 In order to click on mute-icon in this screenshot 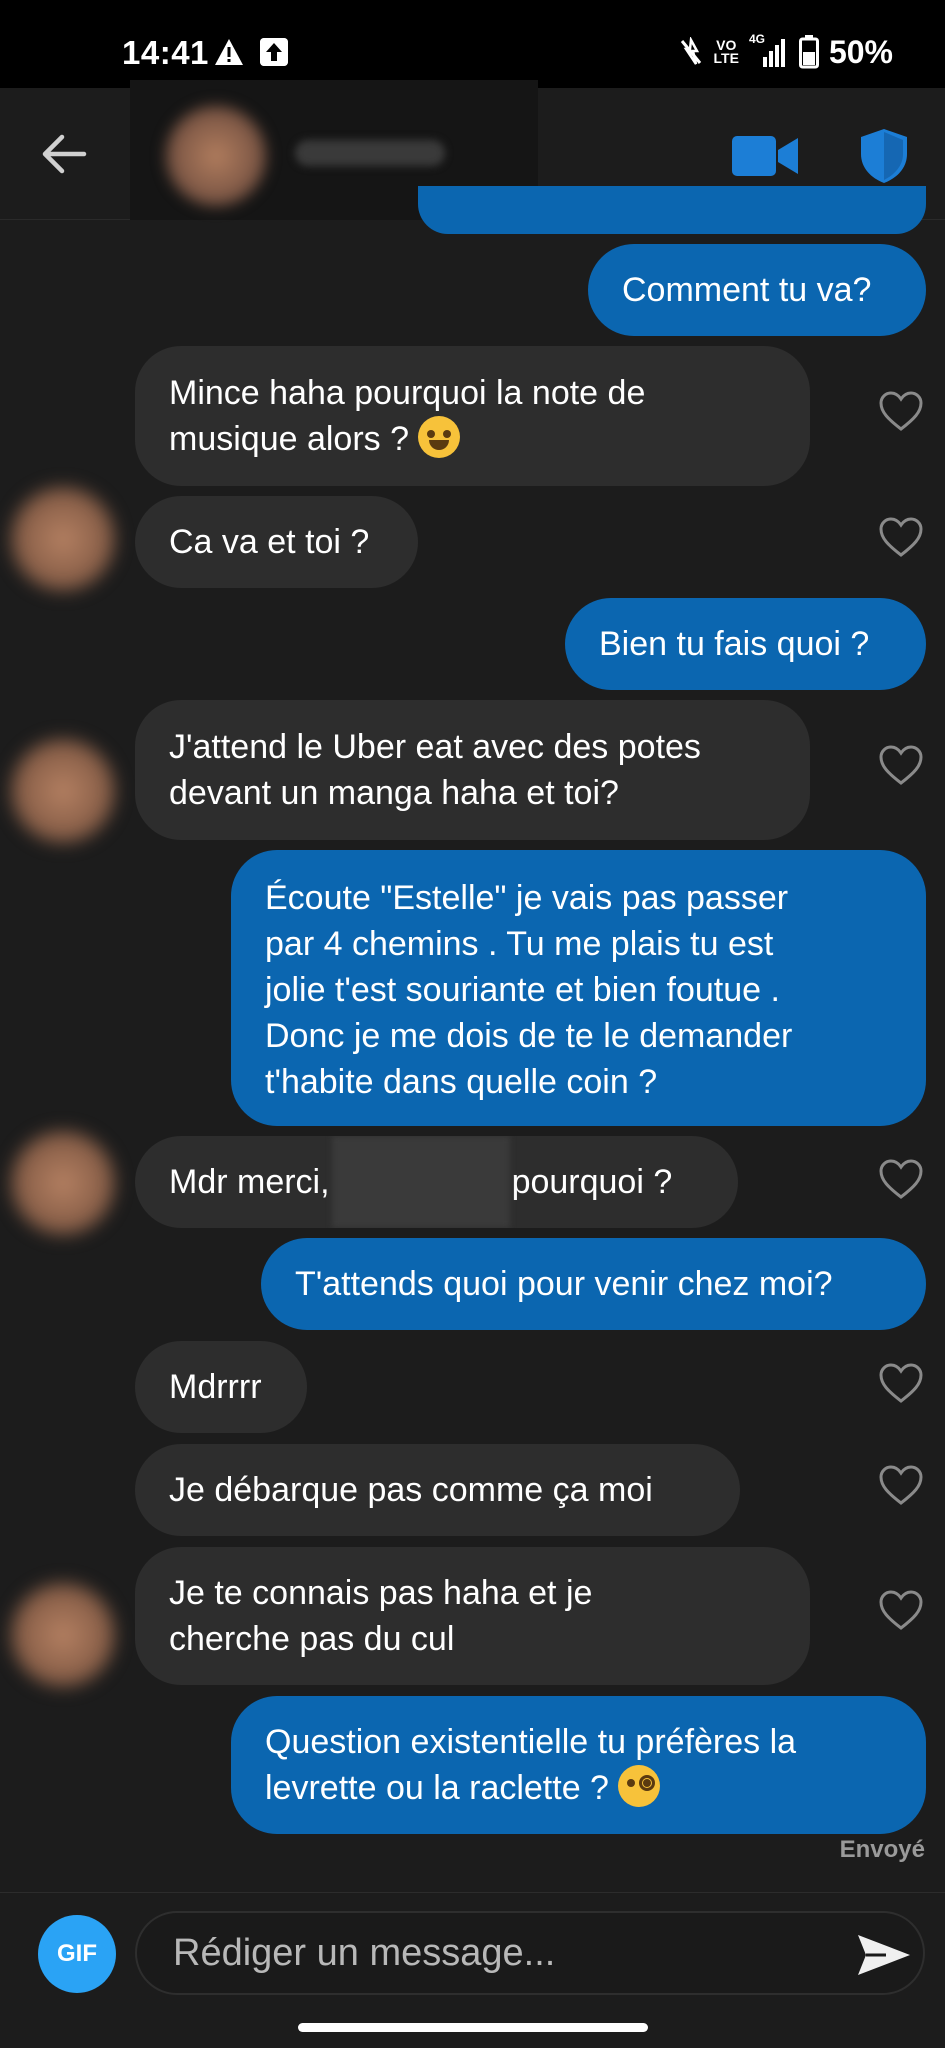, I will do `click(690, 51)`.